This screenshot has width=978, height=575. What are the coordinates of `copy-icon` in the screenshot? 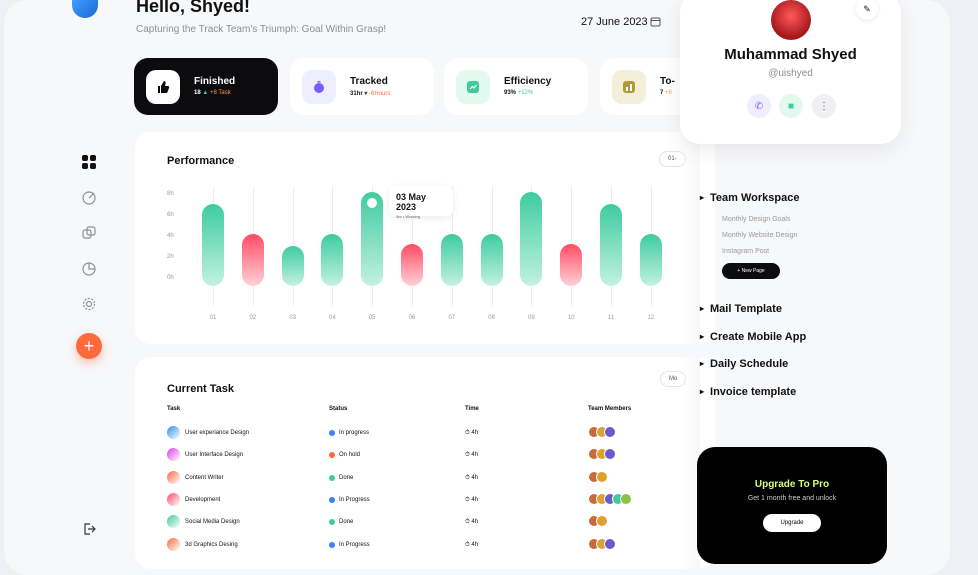 It's located at (89, 233).